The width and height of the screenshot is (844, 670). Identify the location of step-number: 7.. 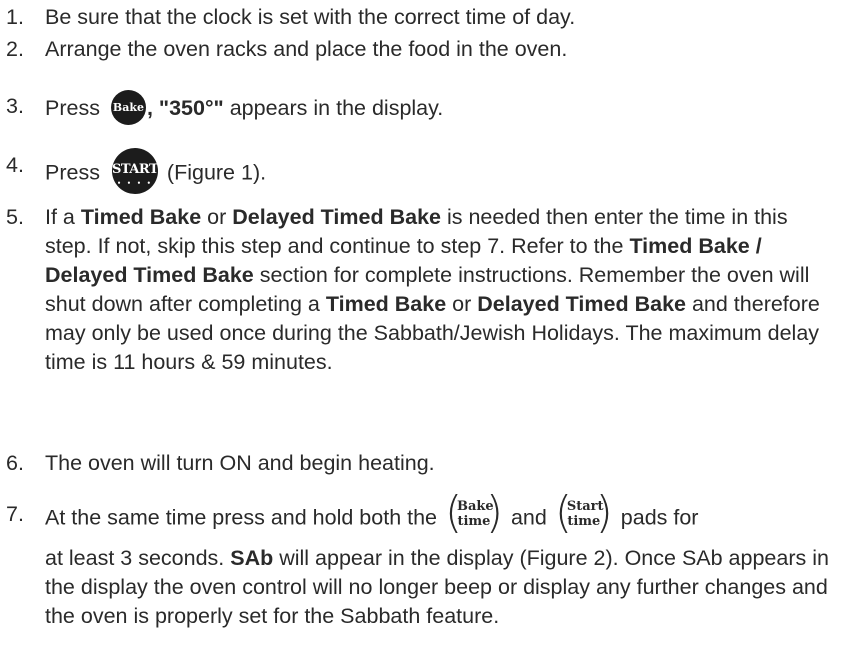
(15, 514).